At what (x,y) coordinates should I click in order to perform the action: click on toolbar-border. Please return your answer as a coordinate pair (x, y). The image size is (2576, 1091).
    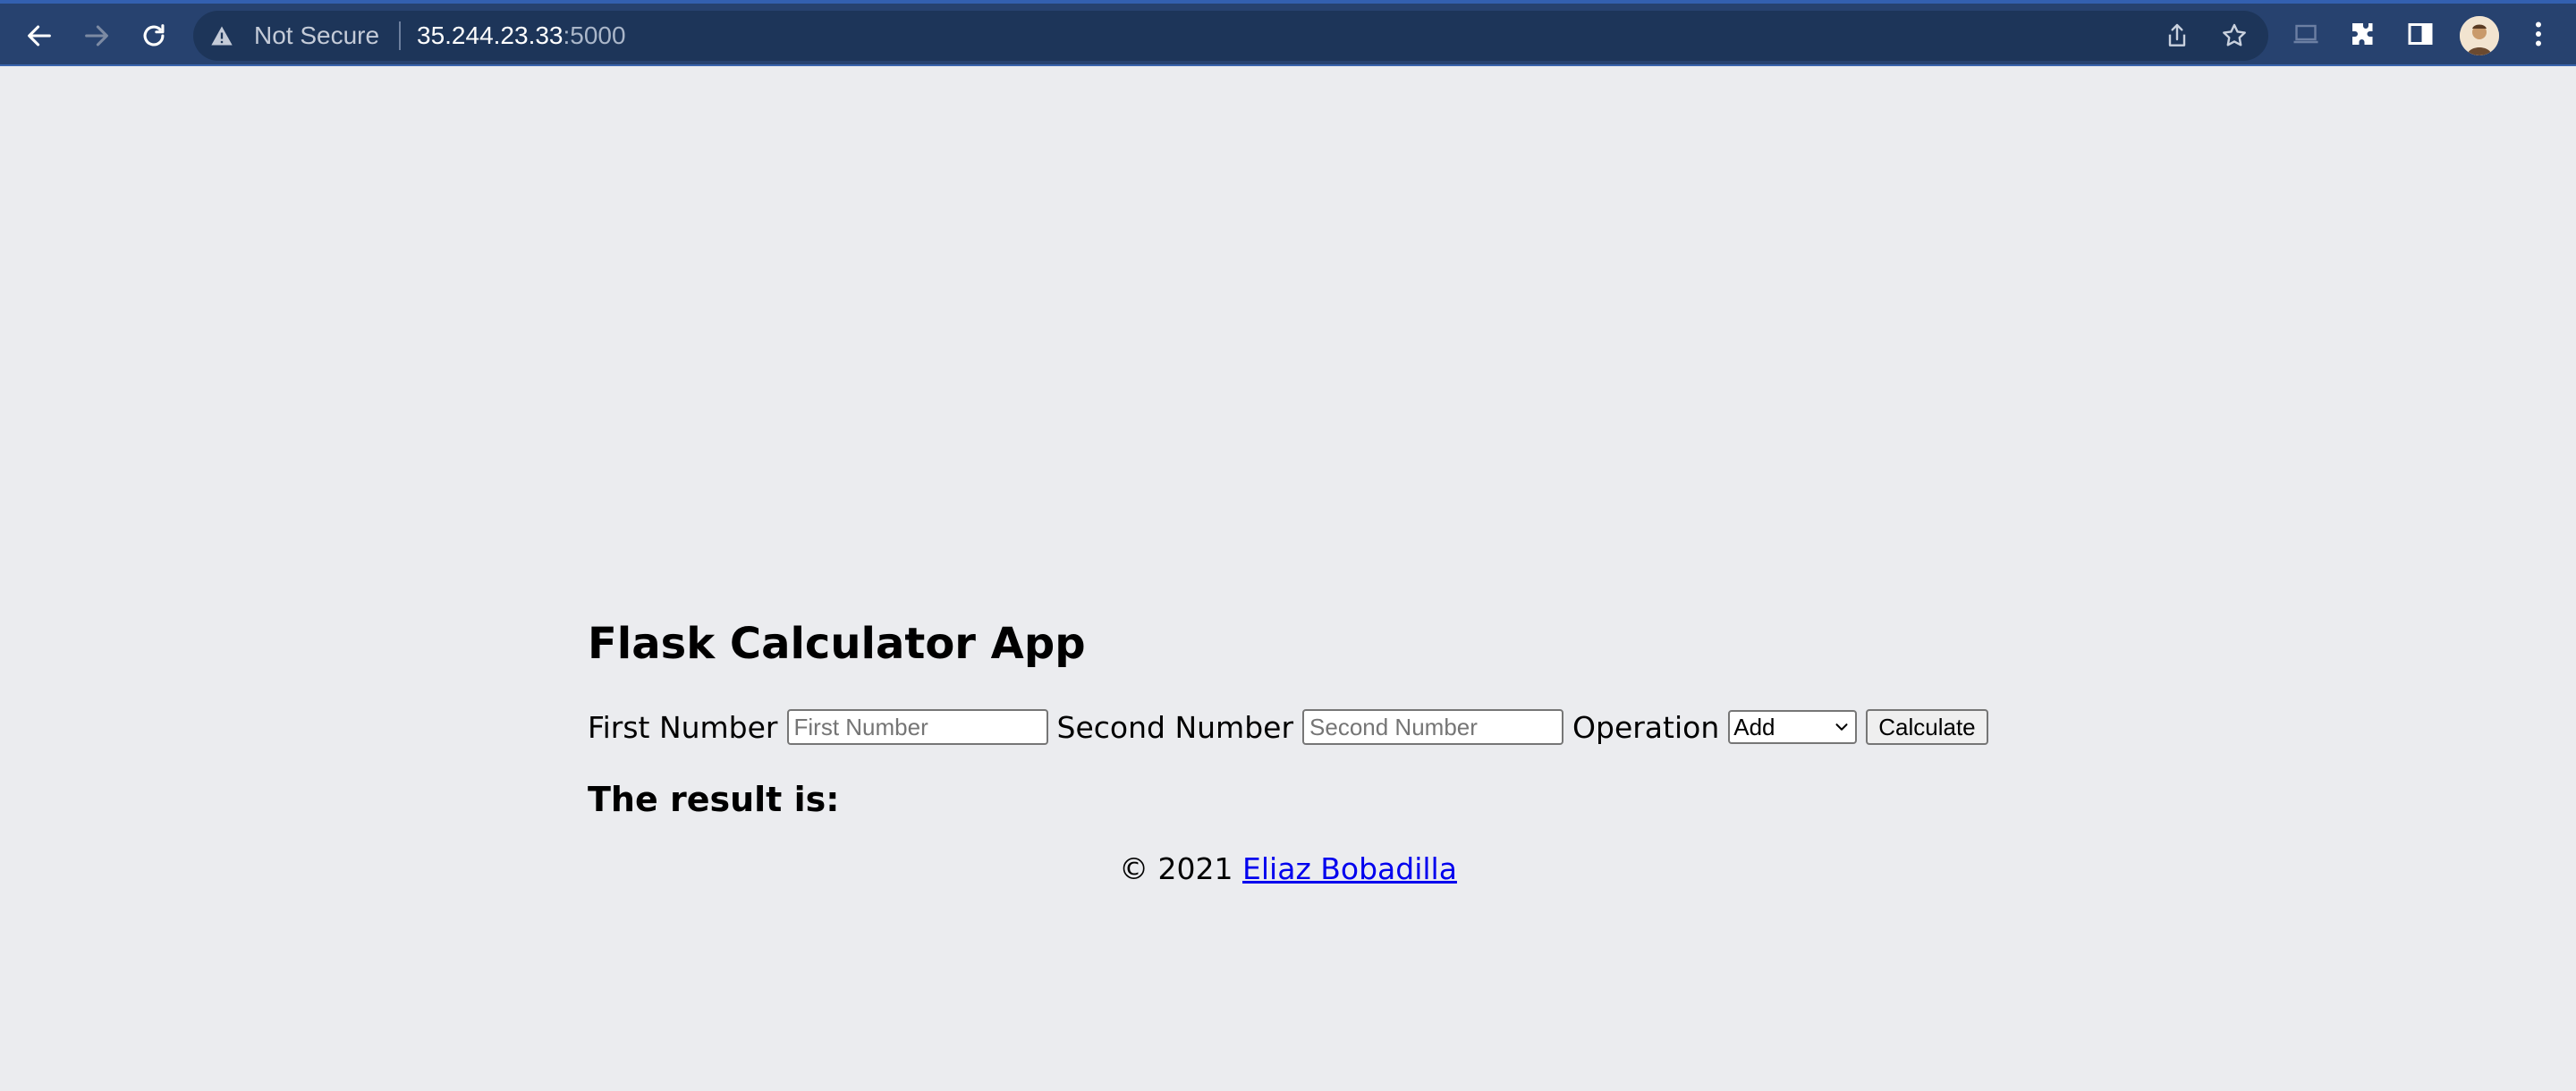
    Looking at the image, I should click on (1288, 65).